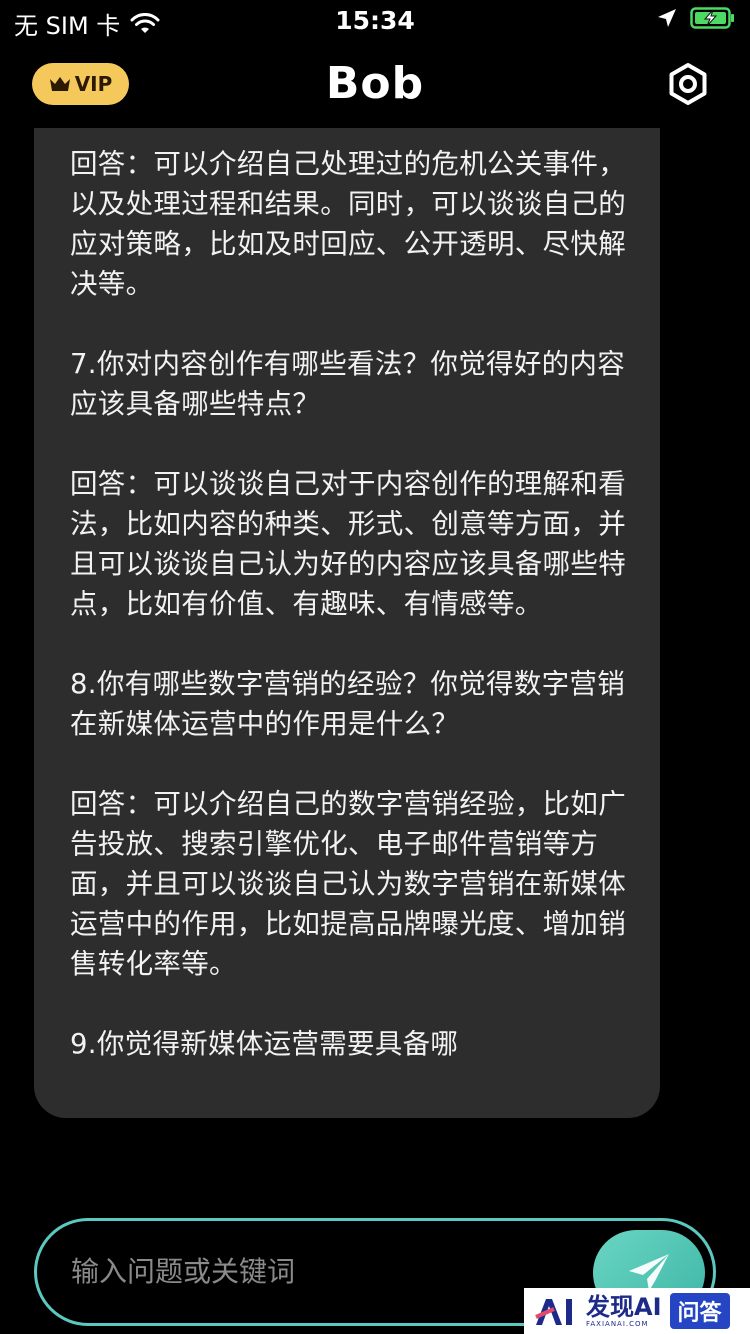 The height and width of the screenshot is (1334, 750). What do you see at coordinates (699, 1311) in the screenshot?
I see `watermark-badge: 问答` at bounding box center [699, 1311].